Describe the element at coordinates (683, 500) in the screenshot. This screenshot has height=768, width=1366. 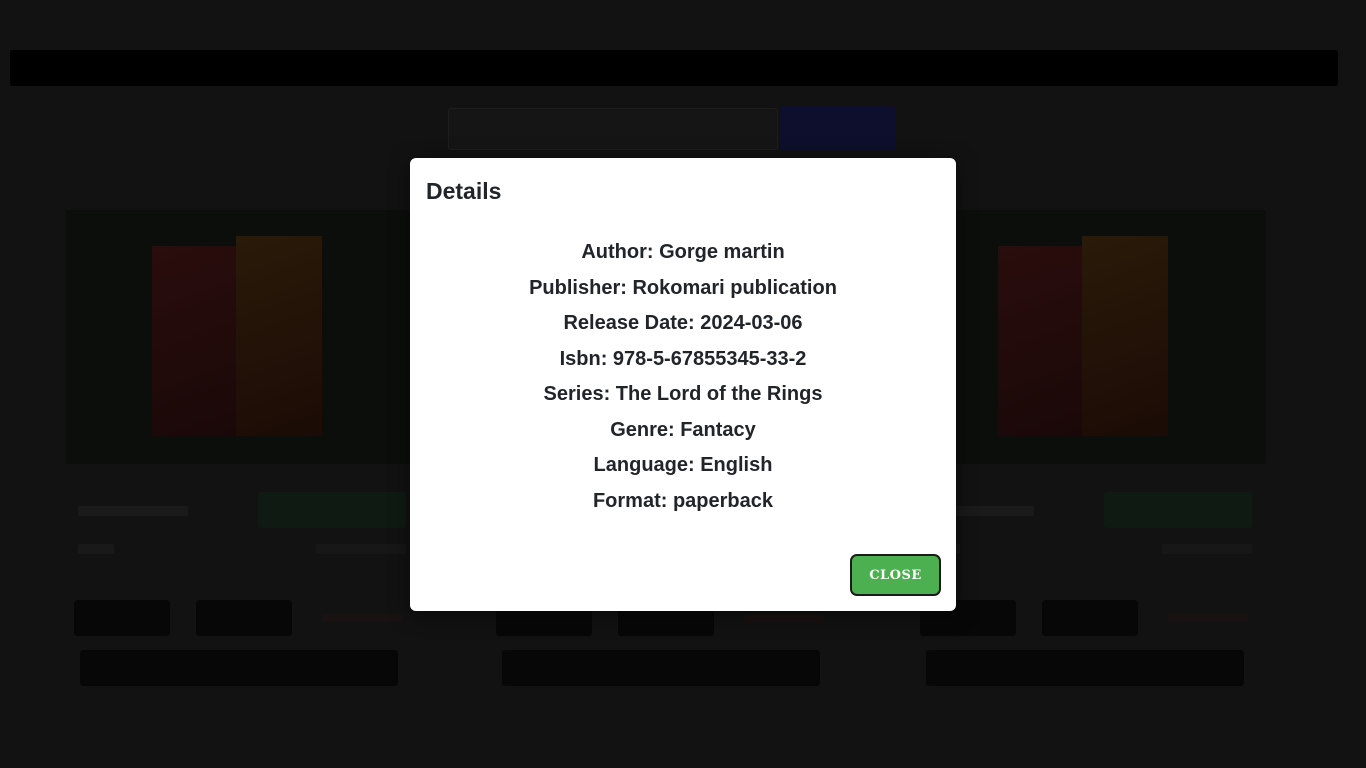
I see `detail-format: Format: paperback` at that location.